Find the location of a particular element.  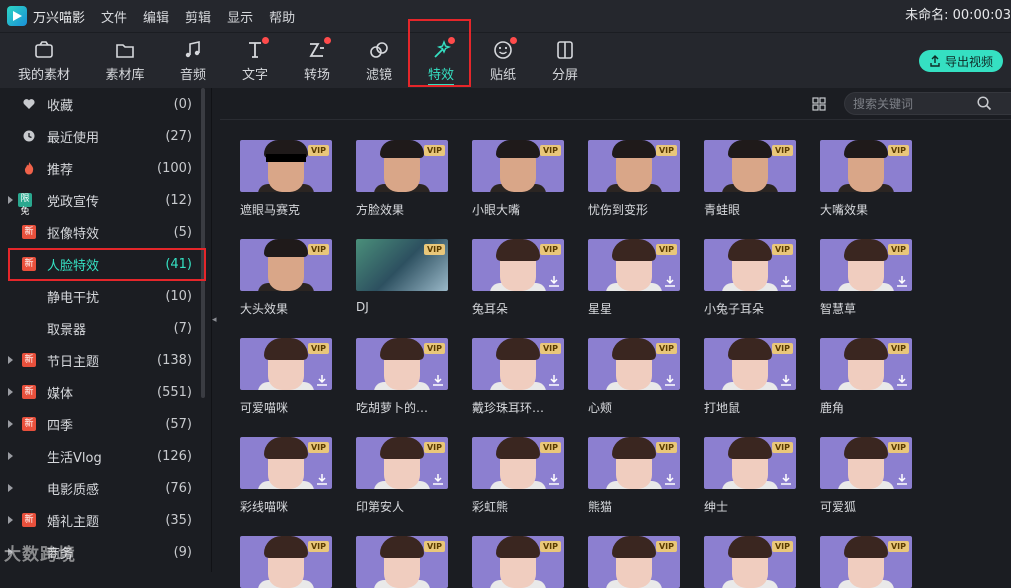

effect-card: VIP 印第安人 is located at coordinates (402, 476).